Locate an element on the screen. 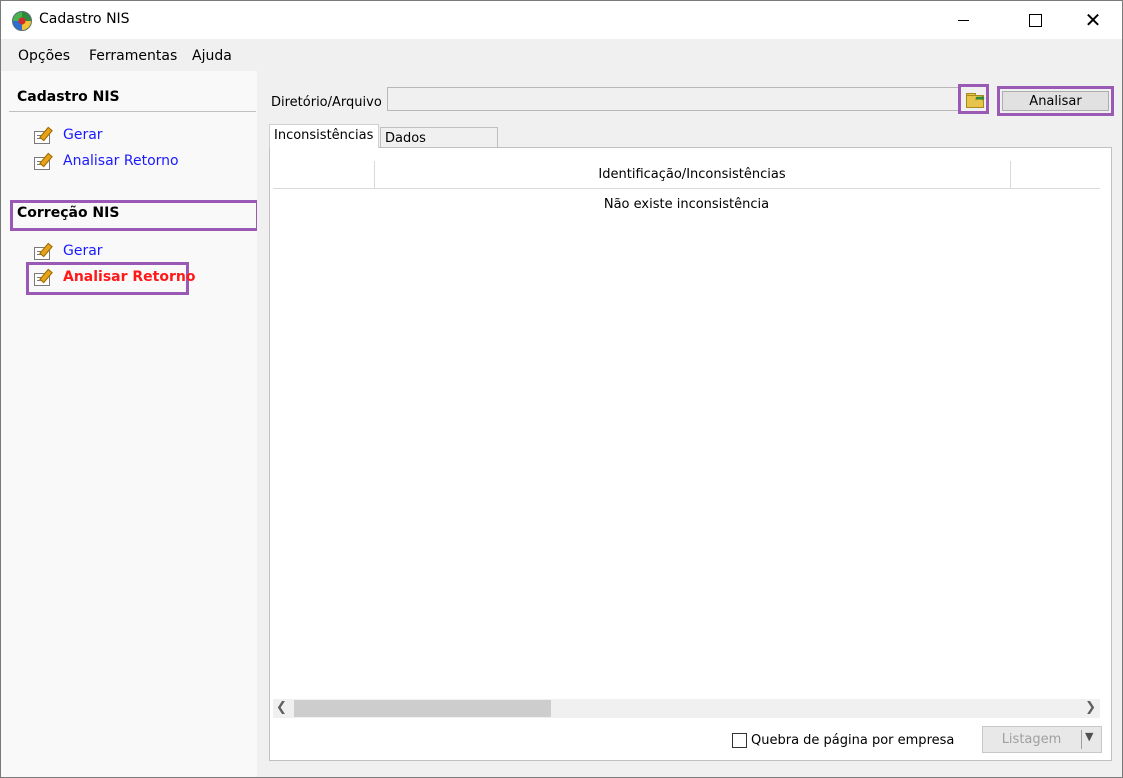  browse-button: ➦ is located at coordinates (973, 99).